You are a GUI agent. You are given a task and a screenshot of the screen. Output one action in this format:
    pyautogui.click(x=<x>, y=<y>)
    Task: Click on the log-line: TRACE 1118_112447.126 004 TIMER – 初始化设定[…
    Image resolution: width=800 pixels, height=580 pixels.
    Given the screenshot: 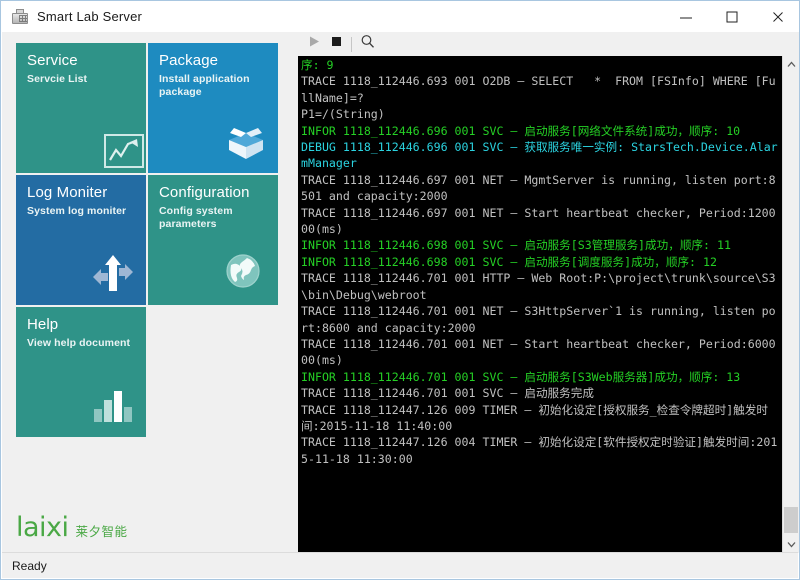 What is the action you would take?
    pyautogui.click(x=539, y=450)
    